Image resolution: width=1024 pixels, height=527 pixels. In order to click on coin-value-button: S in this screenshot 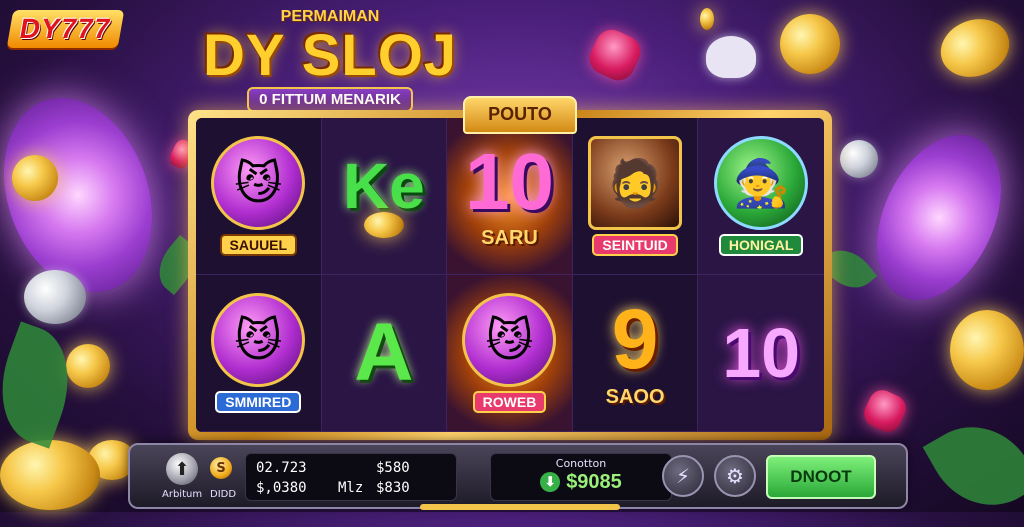, I will do `click(221, 468)`.